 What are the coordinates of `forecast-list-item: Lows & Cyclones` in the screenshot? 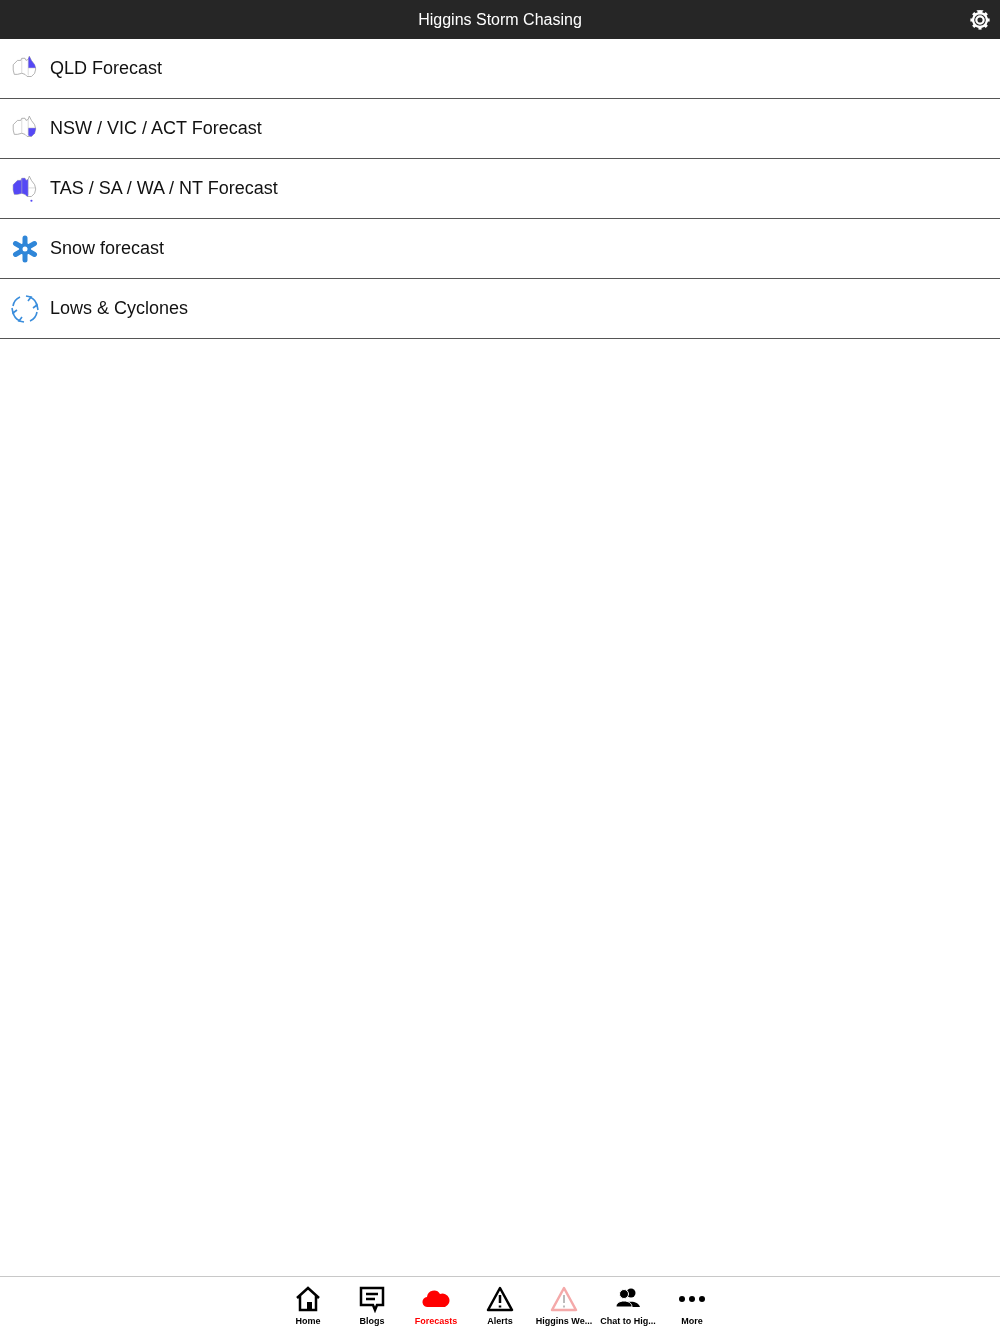 It's located at (500, 309).